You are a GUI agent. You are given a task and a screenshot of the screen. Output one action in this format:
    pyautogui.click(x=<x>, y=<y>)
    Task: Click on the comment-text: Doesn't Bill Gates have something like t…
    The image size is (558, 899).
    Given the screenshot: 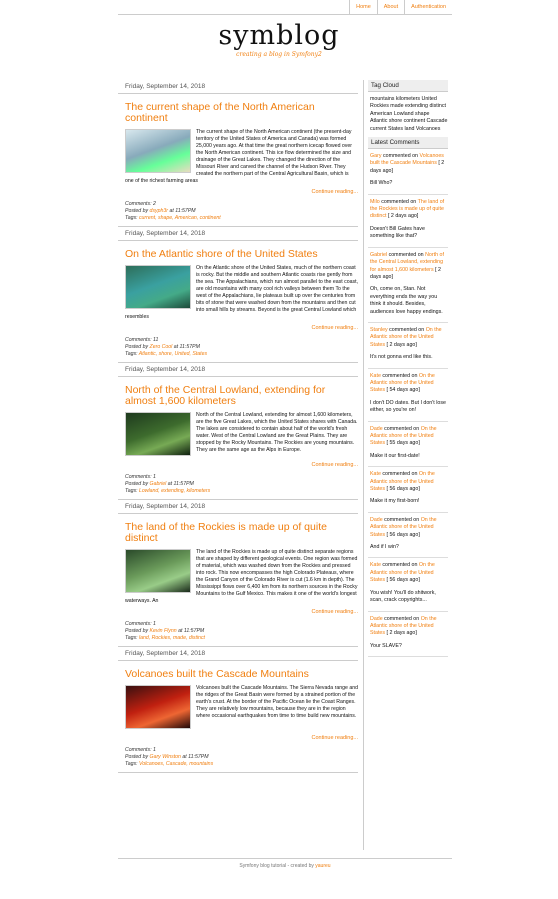 What is the action you would take?
    pyautogui.click(x=397, y=232)
    